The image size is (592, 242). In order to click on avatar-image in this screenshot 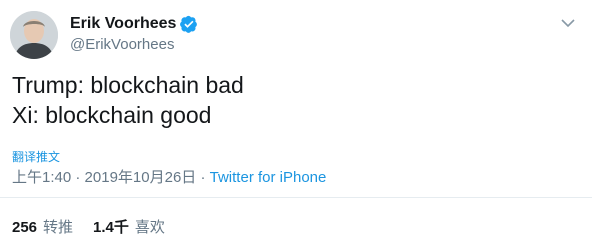, I will do `click(34, 35)`.